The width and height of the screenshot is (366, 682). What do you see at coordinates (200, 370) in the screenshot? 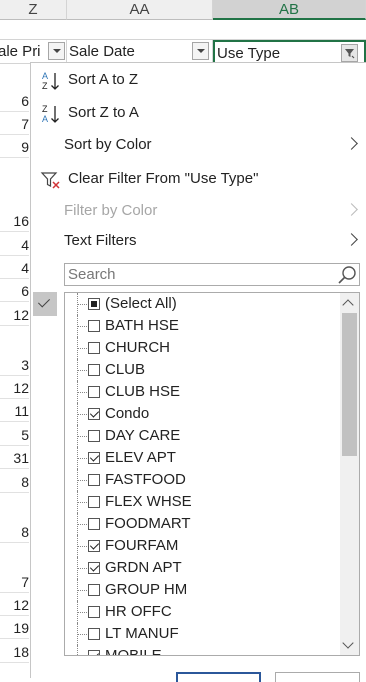
I see `list-item: CLUB` at bounding box center [200, 370].